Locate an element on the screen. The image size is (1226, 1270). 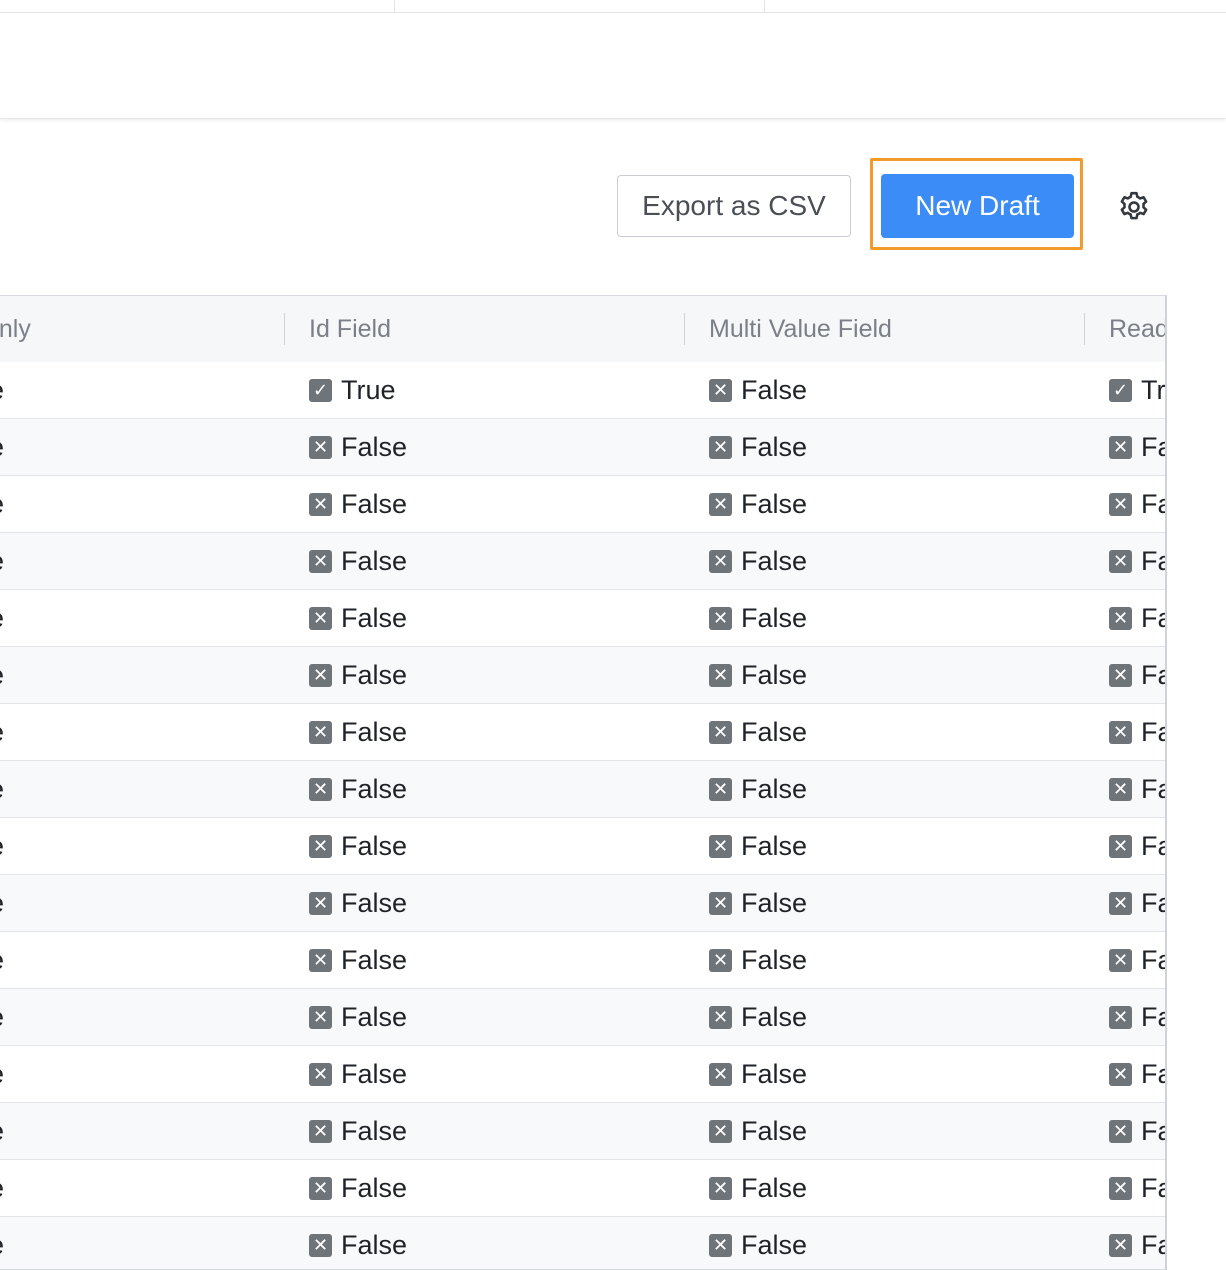
export-csv-button: Export as CSV is located at coordinates (734, 206).